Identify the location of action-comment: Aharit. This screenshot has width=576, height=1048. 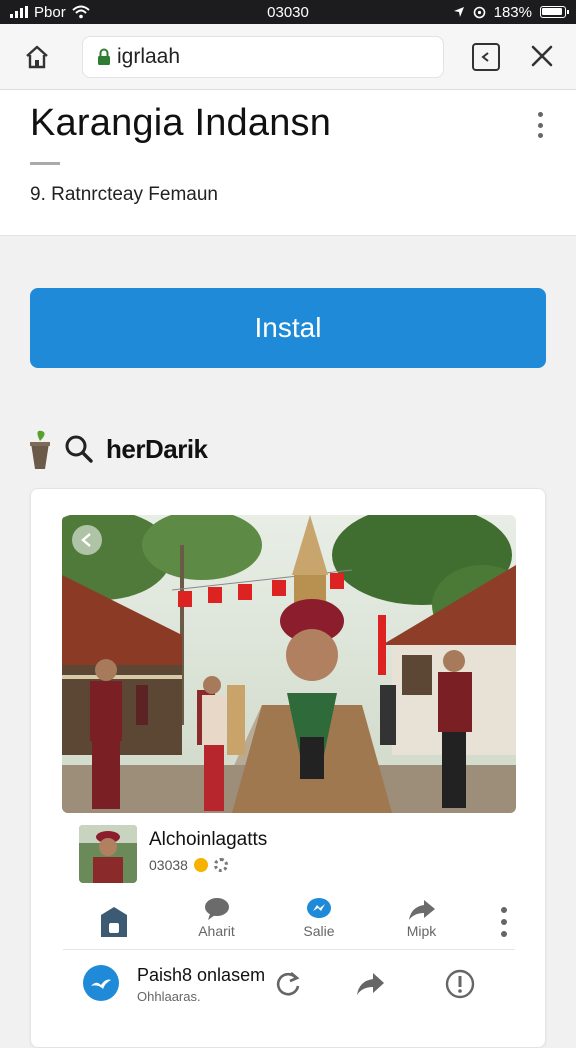
(217, 918).